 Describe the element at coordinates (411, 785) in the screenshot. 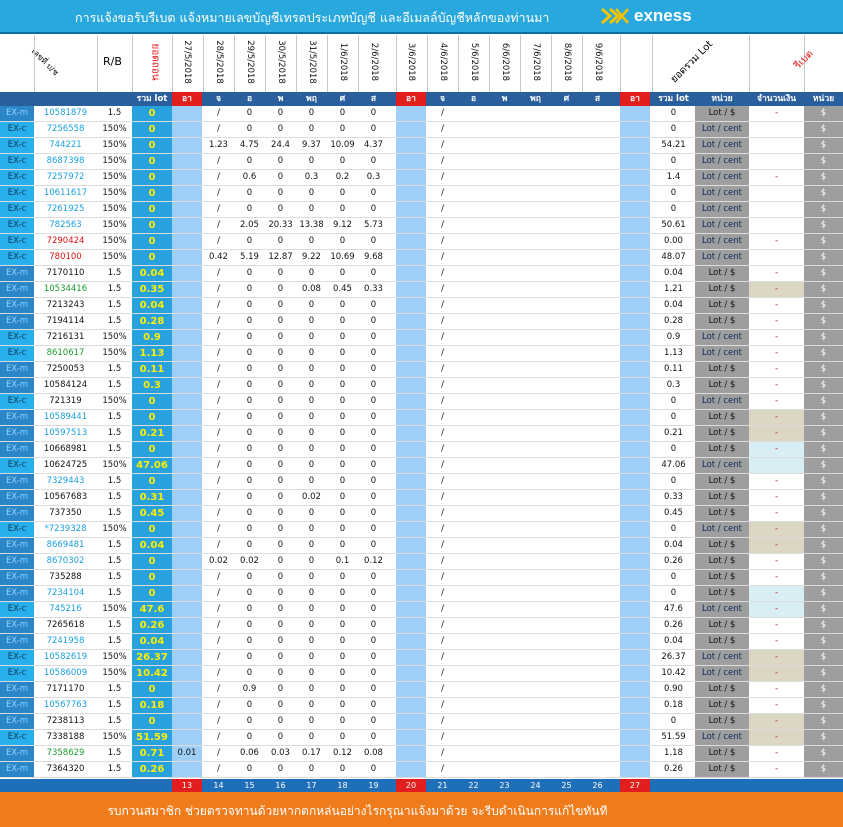

I see `footer-day-number: 20` at that location.